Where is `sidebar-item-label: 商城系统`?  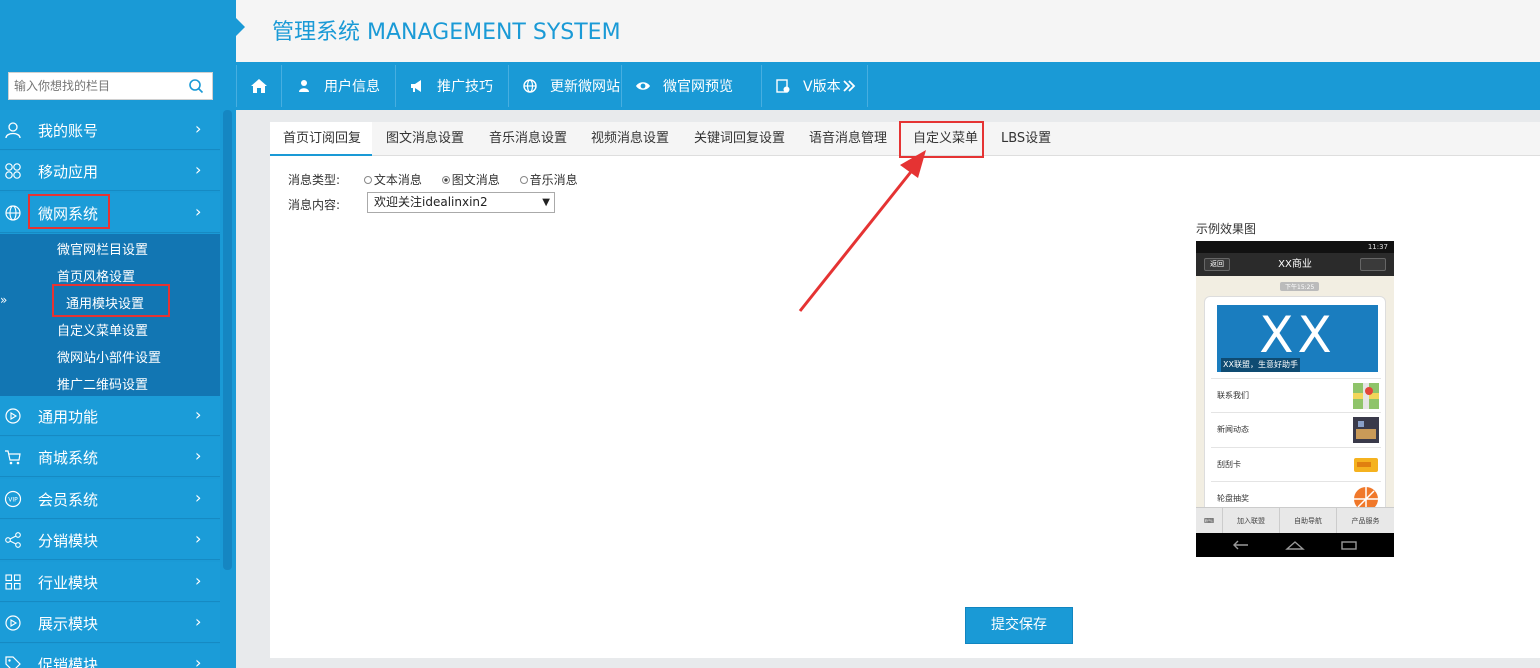 sidebar-item-label: 商城系统 is located at coordinates (68, 458).